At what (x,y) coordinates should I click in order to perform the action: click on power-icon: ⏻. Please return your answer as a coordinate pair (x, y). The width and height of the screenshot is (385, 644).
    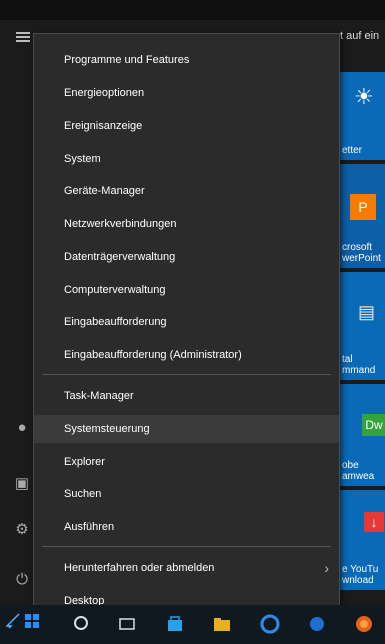
    Looking at the image, I should click on (22, 580).